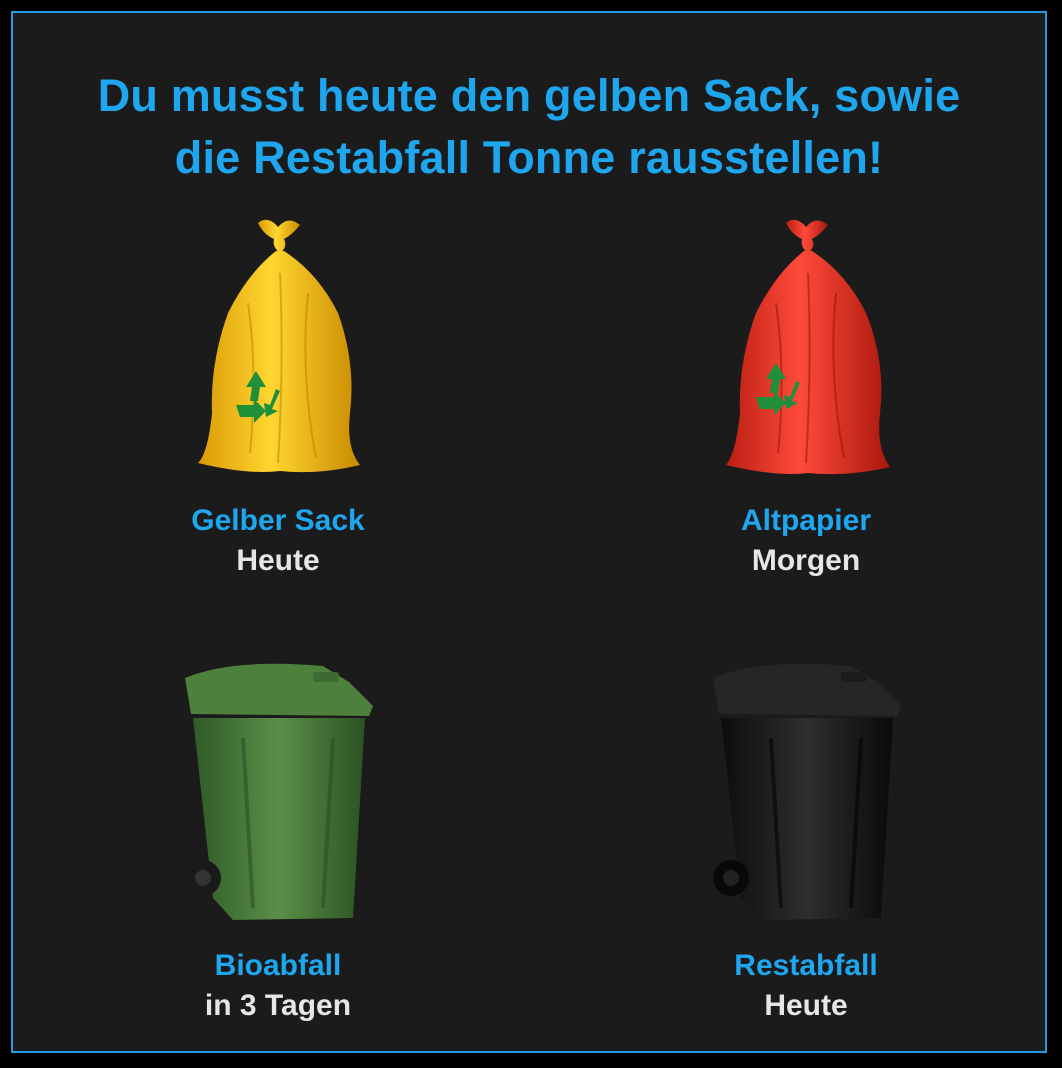  What do you see at coordinates (806, 520) in the screenshot?
I see `waste-item-name: Altpapier` at bounding box center [806, 520].